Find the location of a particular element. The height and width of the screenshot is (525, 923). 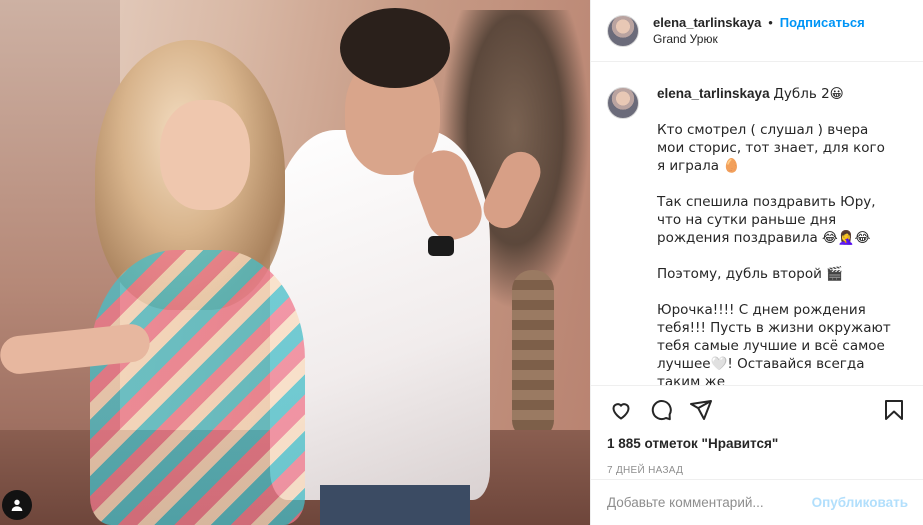

photo-man-hair is located at coordinates (395, 48).